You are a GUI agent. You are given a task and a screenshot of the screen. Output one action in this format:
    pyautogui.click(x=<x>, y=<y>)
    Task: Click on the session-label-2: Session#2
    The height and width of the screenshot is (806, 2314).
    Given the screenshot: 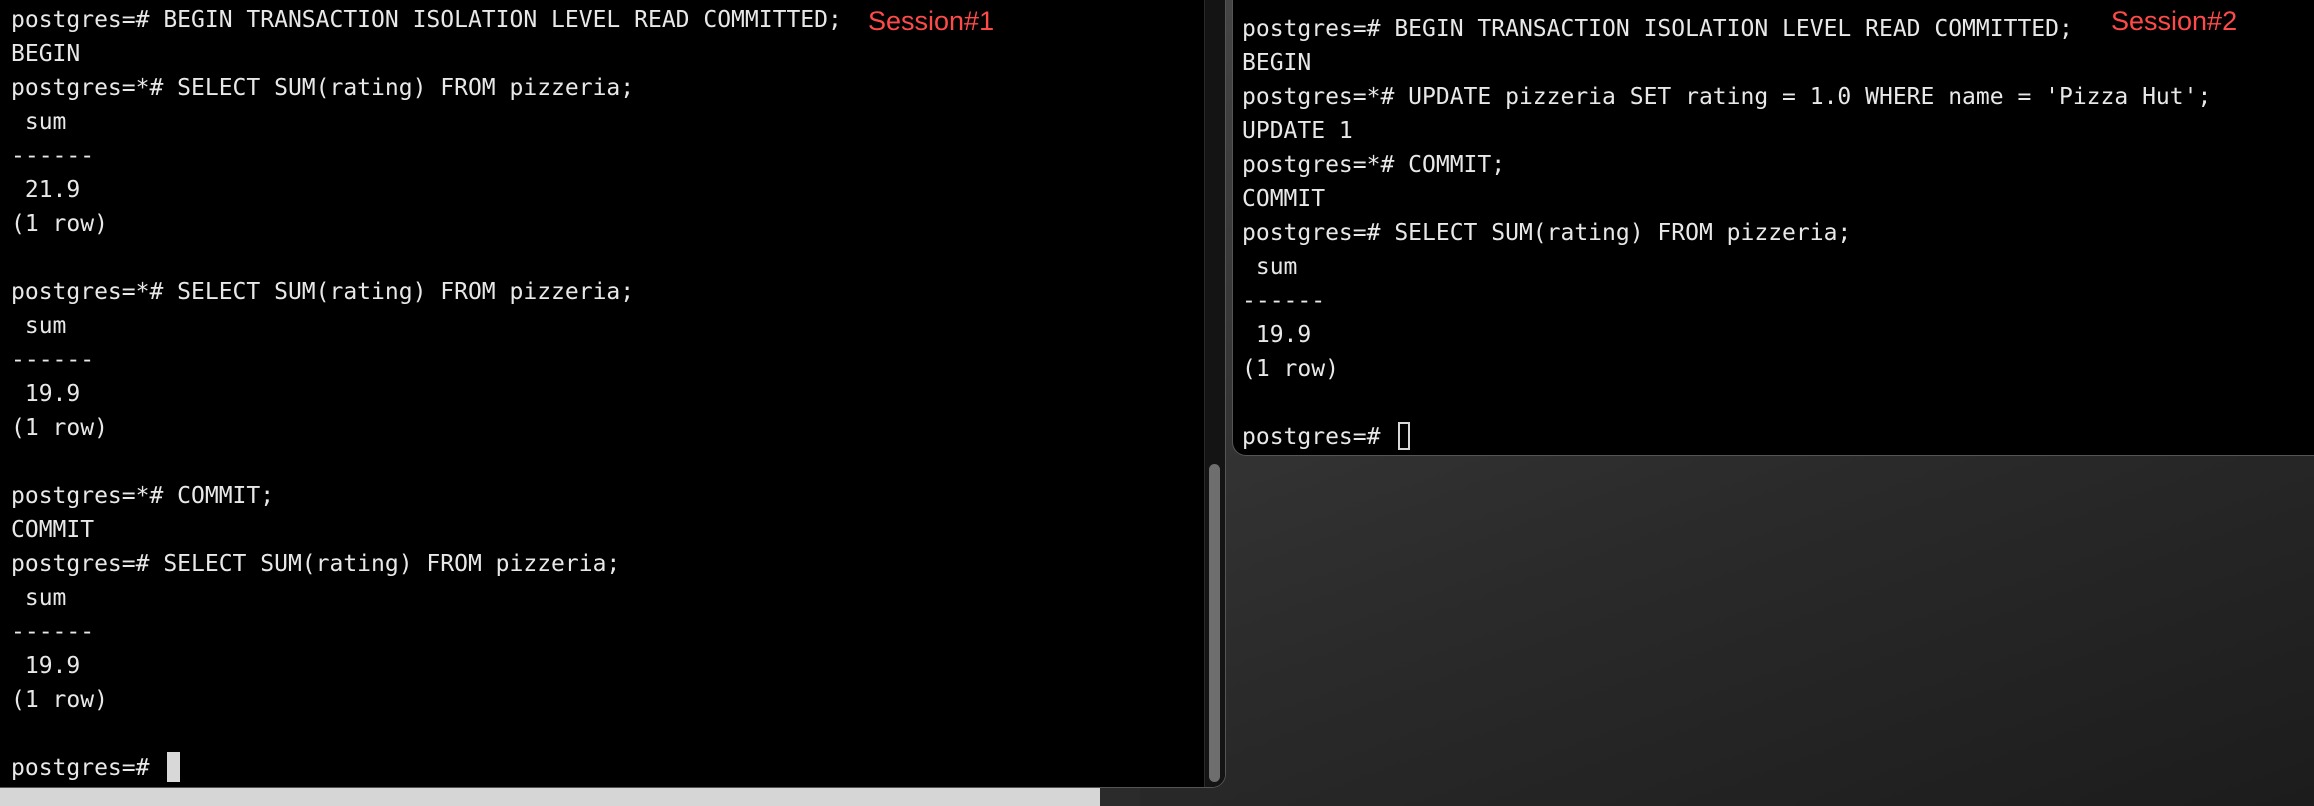 What is the action you would take?
    pyautogui.click(x=2174, y=21)
    